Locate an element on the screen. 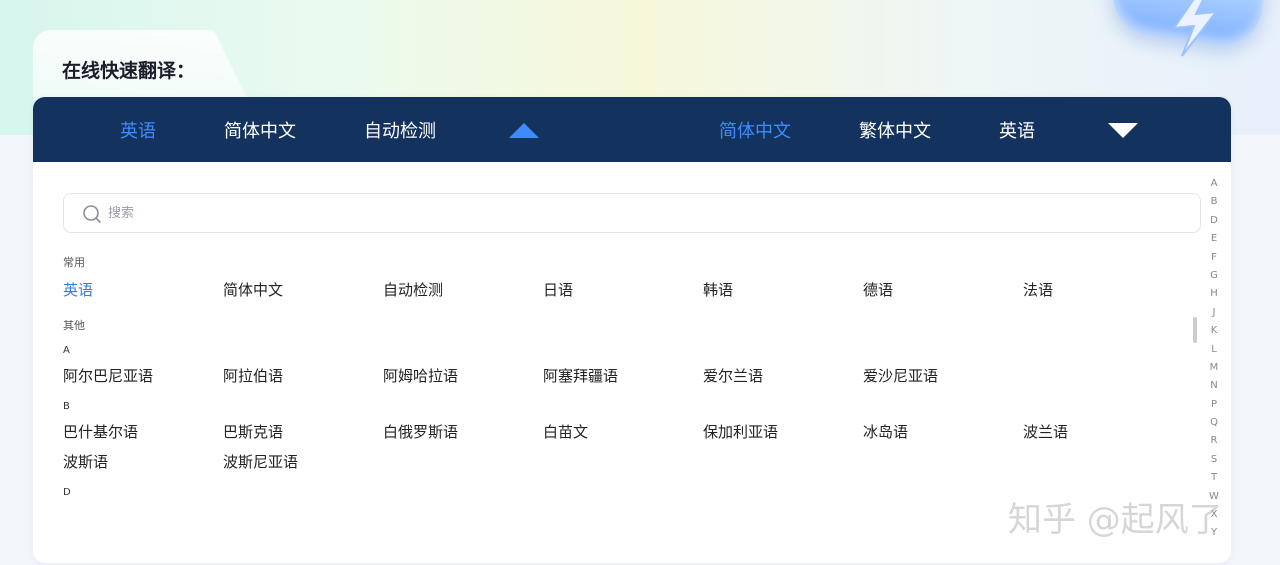 Image resolution: width=1280 pixels, height=565 pixels. alphabet-index: A B D E F G H J K L M N P Q R S T W X Y is located at coordinates (1214, 359).